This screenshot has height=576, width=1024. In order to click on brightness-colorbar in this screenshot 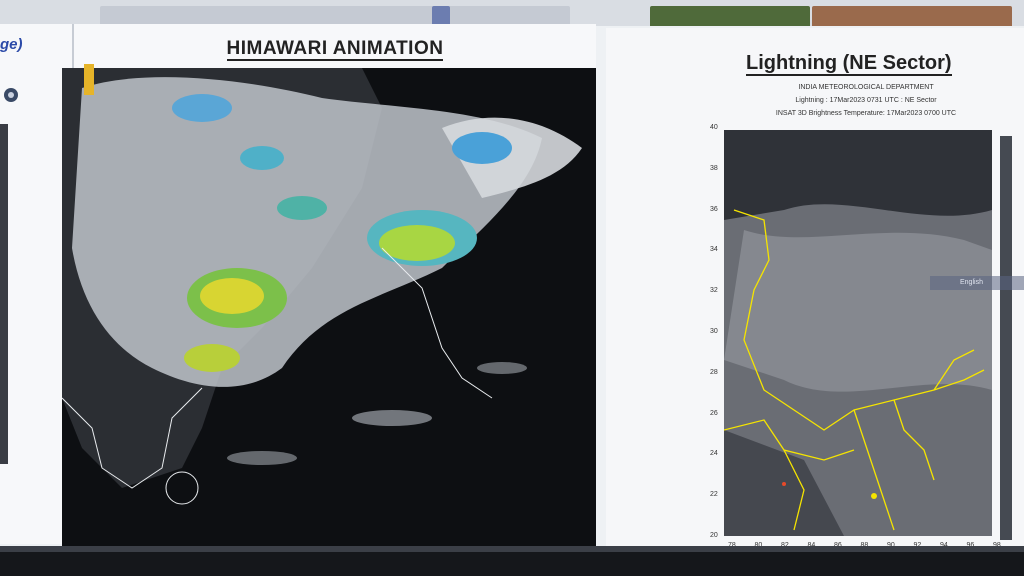, I will do `click(1006, 338)`.